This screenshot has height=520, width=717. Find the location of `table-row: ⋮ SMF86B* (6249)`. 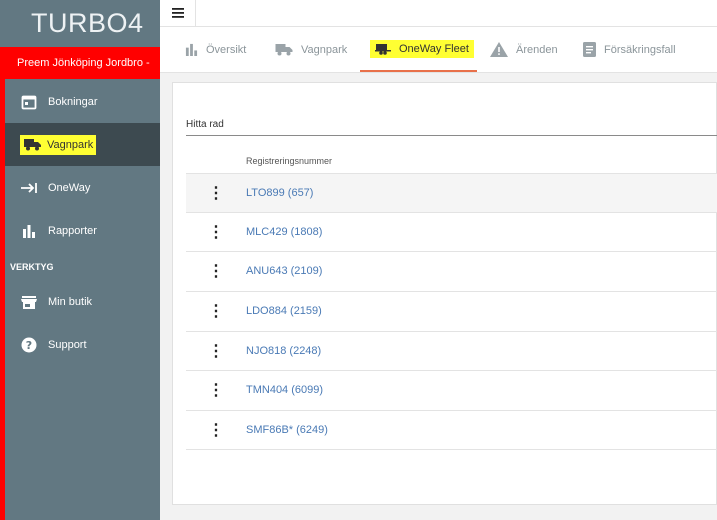

table-row: ⋮ SMF86B* (6249) is located at coordinates (451, 429).